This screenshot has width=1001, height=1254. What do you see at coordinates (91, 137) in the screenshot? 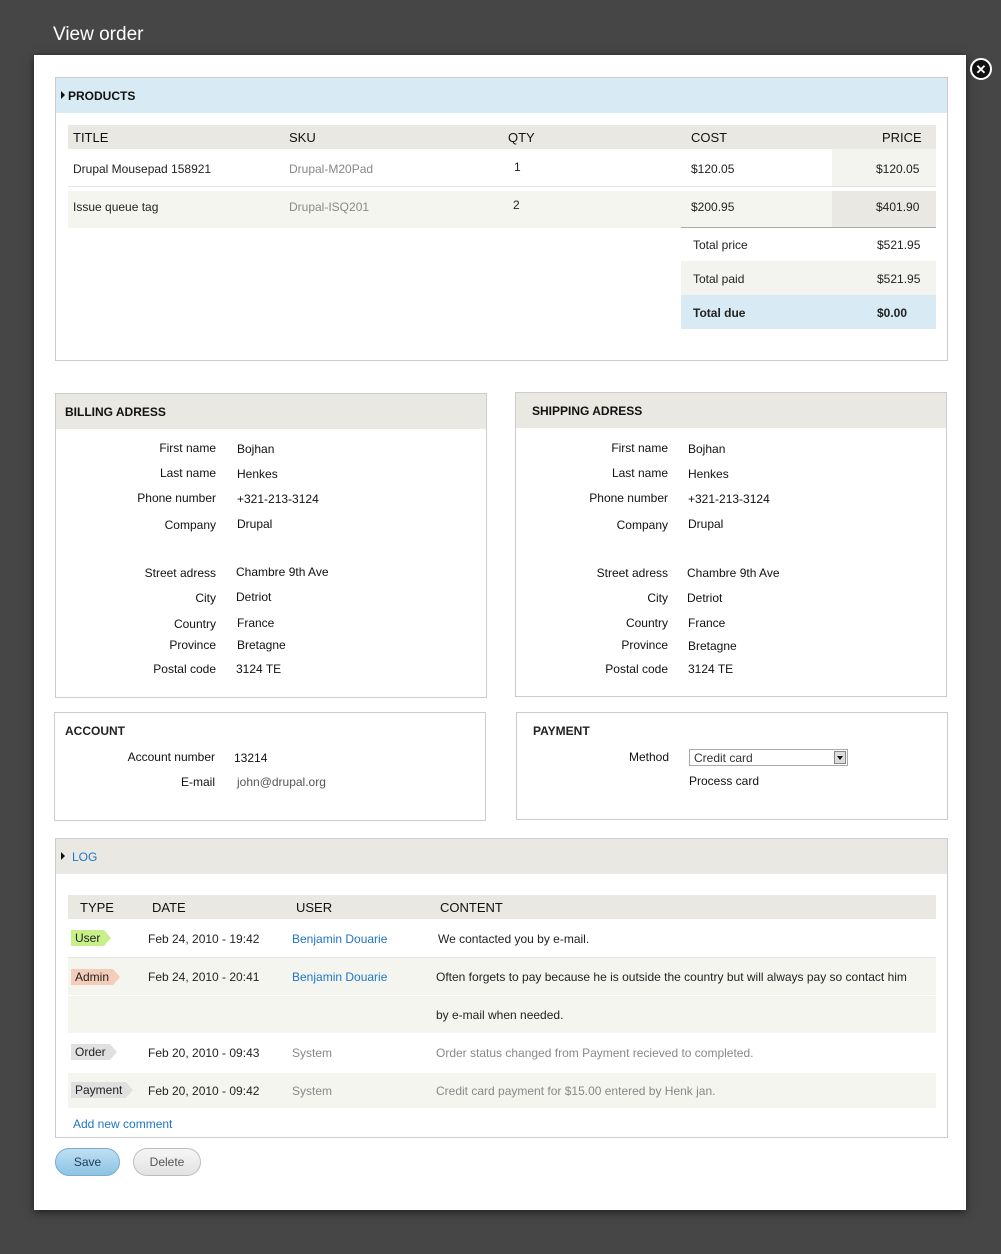
I see `col-title: TITLE` at bounding box center [91, 137].